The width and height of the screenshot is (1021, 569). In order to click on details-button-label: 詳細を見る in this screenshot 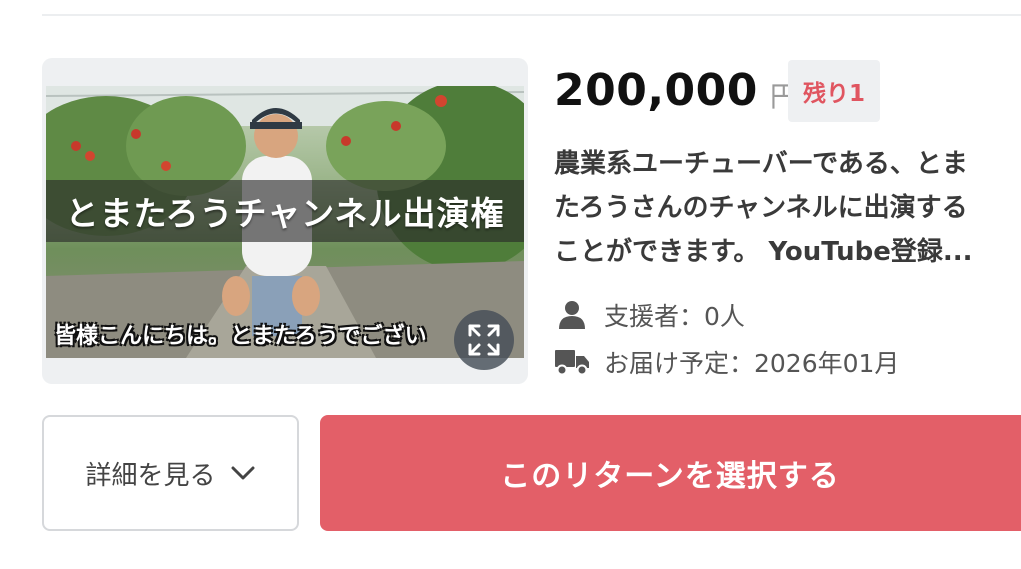, I will do `click(150, 475)`.